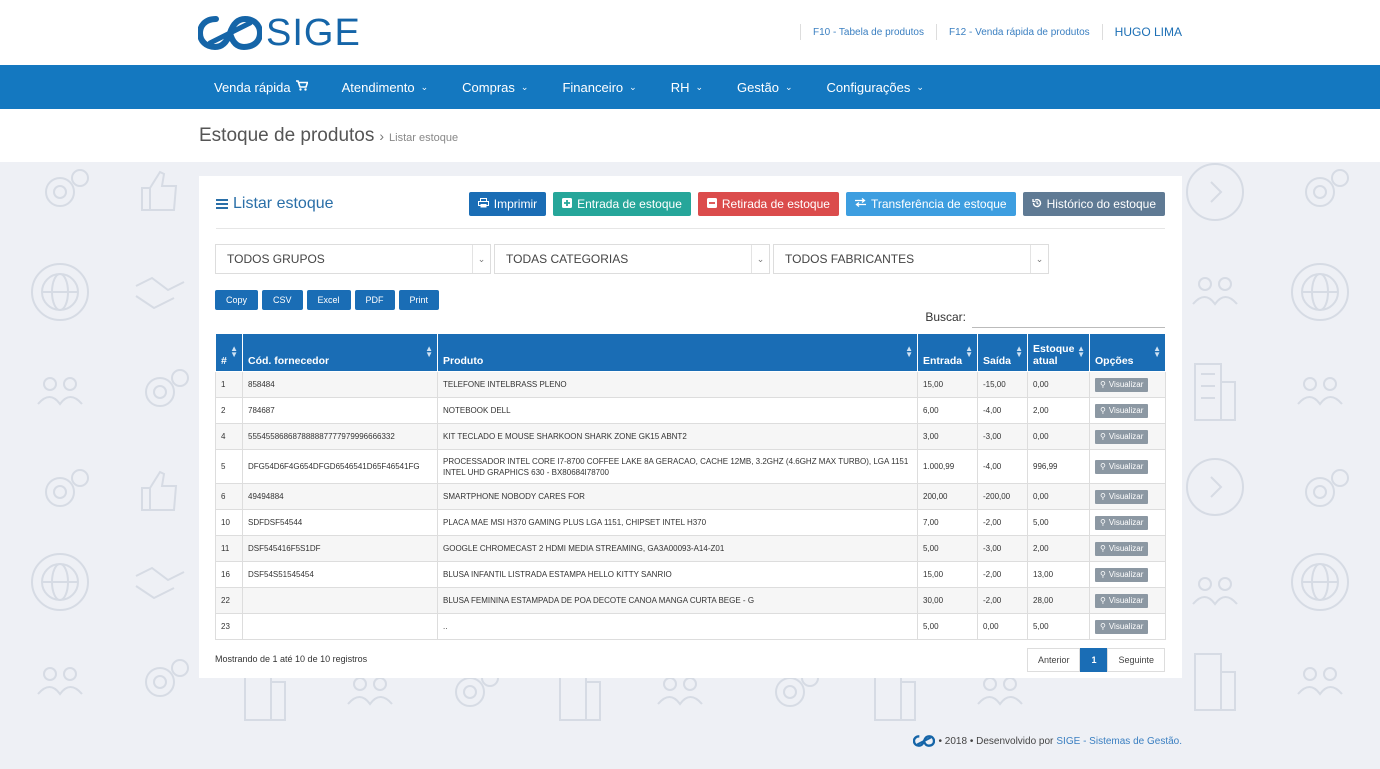  What do you see at coordinates (947, 600) in the screenshot?
I see `cell-entrada: 30,00` at bounding box center [947, 600].